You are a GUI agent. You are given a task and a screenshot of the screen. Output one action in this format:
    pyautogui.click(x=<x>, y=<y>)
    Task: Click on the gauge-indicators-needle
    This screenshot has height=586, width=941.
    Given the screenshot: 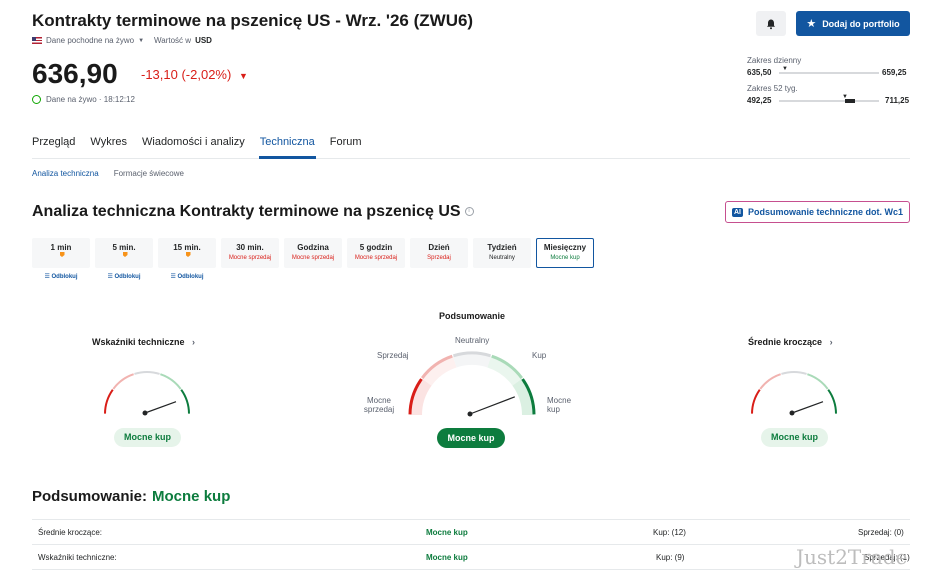 What is the action you would take?
    pyautogui.click(x=160, y=407)
    